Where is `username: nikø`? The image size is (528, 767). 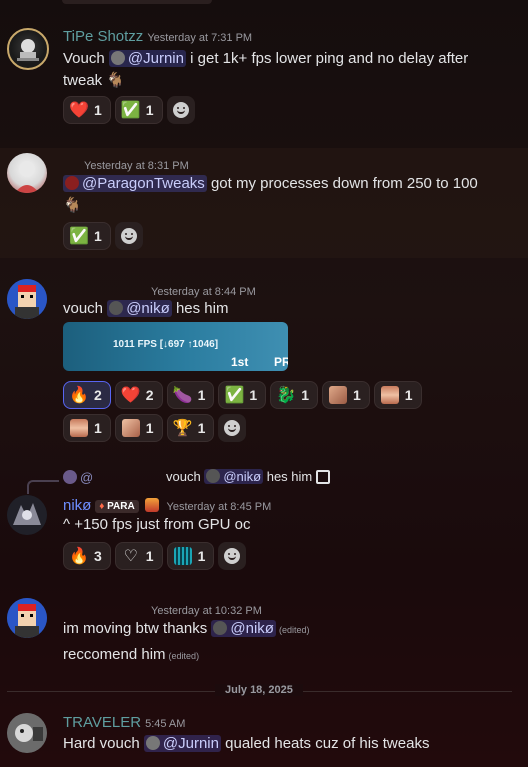
username: nikø is located at coordinates (77, 505).